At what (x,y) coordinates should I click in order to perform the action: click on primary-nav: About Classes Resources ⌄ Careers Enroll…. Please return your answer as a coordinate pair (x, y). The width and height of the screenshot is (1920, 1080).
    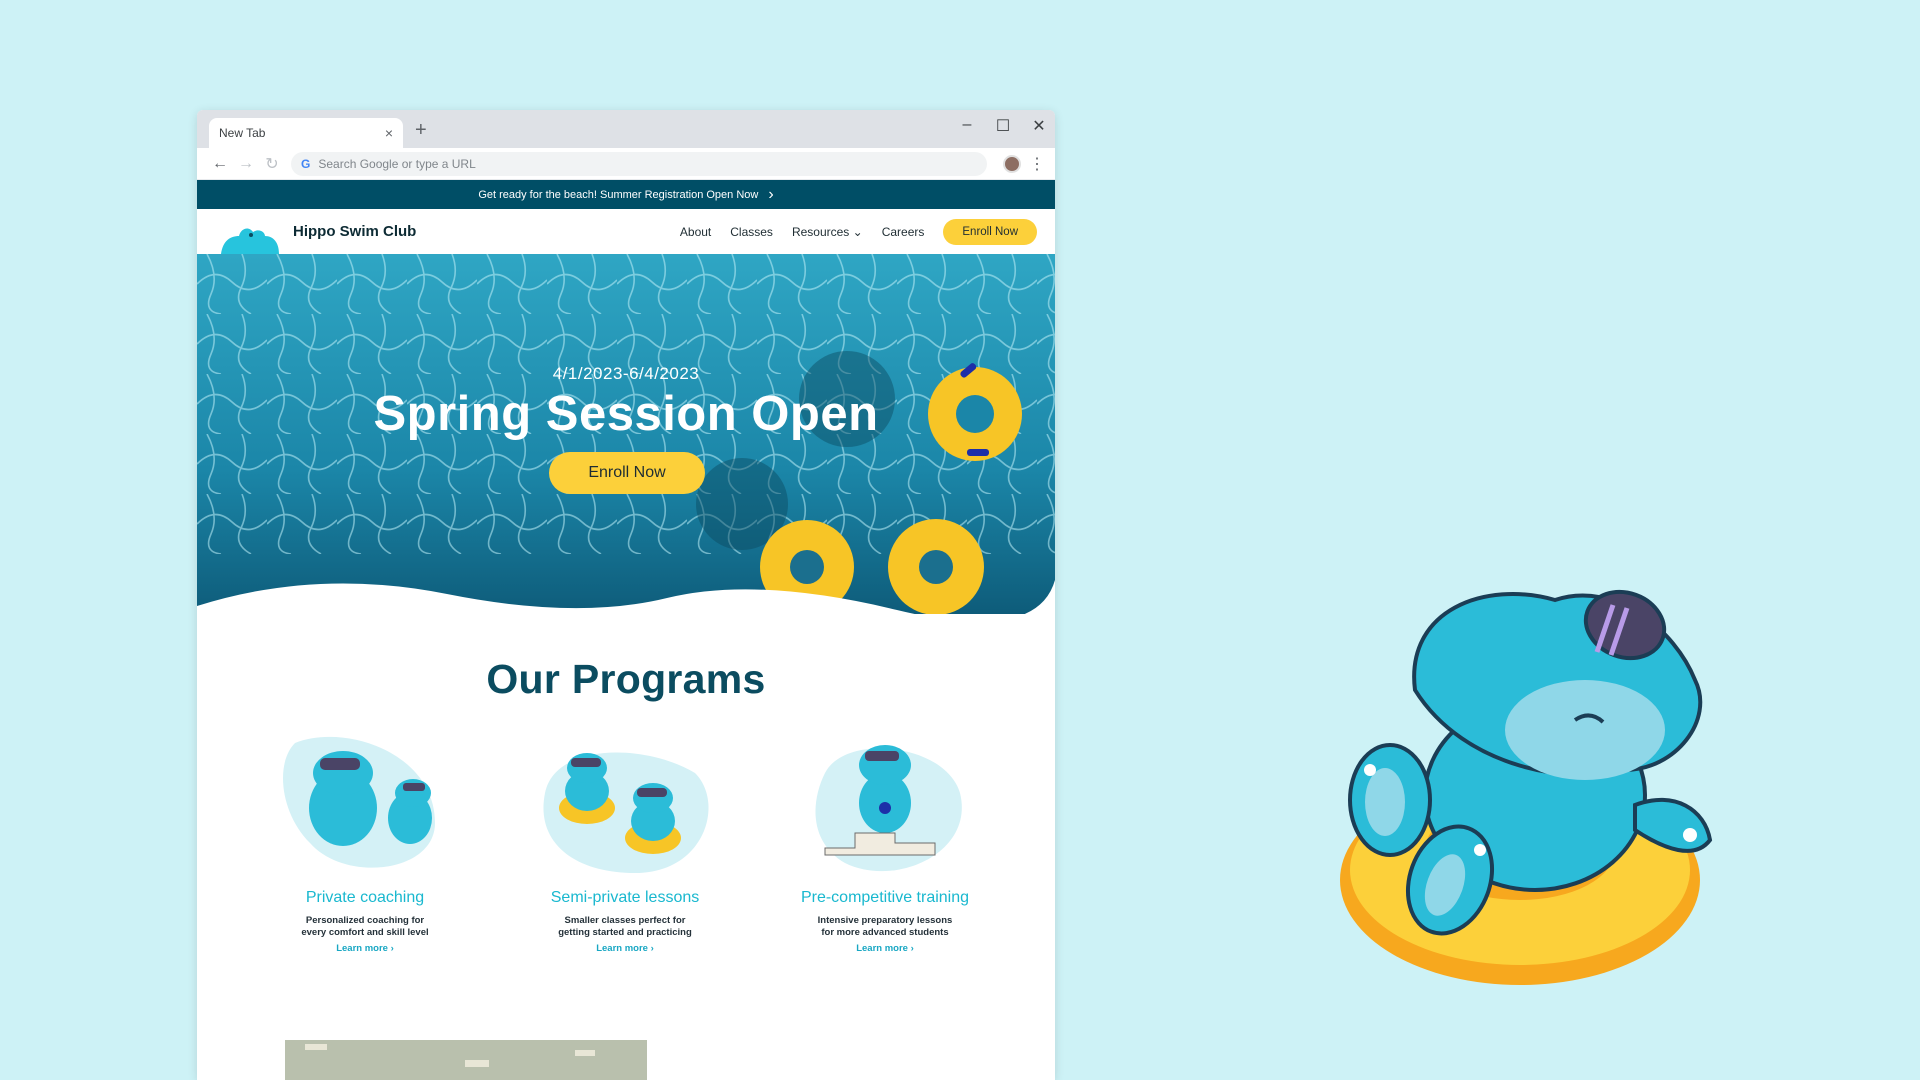
    Looking at the image, I should click on (858, 231).